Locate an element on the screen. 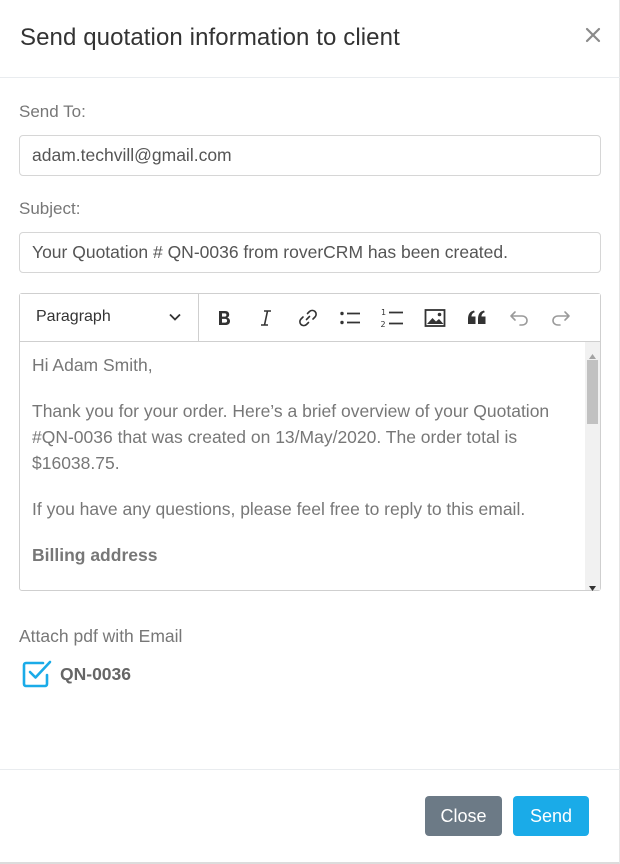 This screenshot has height=864, width=620. svg-text: 2 is located at coordinates (383, 324).